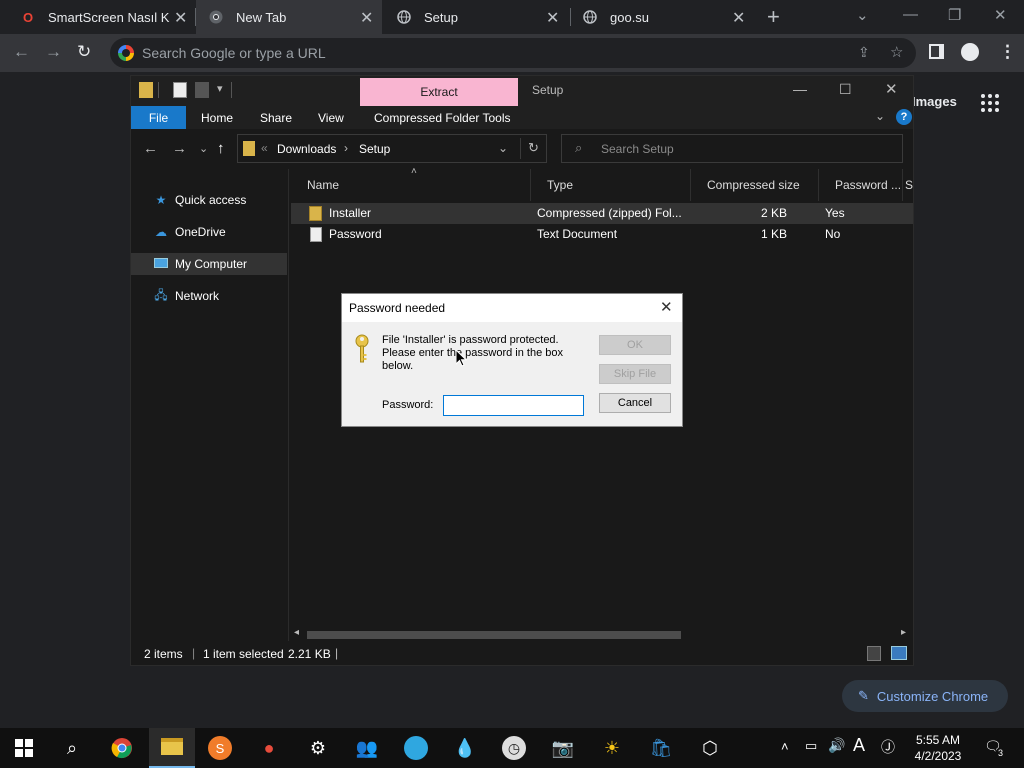 The image size is (1024, 768). I want to click on pen-workspace-icon: Ⓙ, so click(888, 747).